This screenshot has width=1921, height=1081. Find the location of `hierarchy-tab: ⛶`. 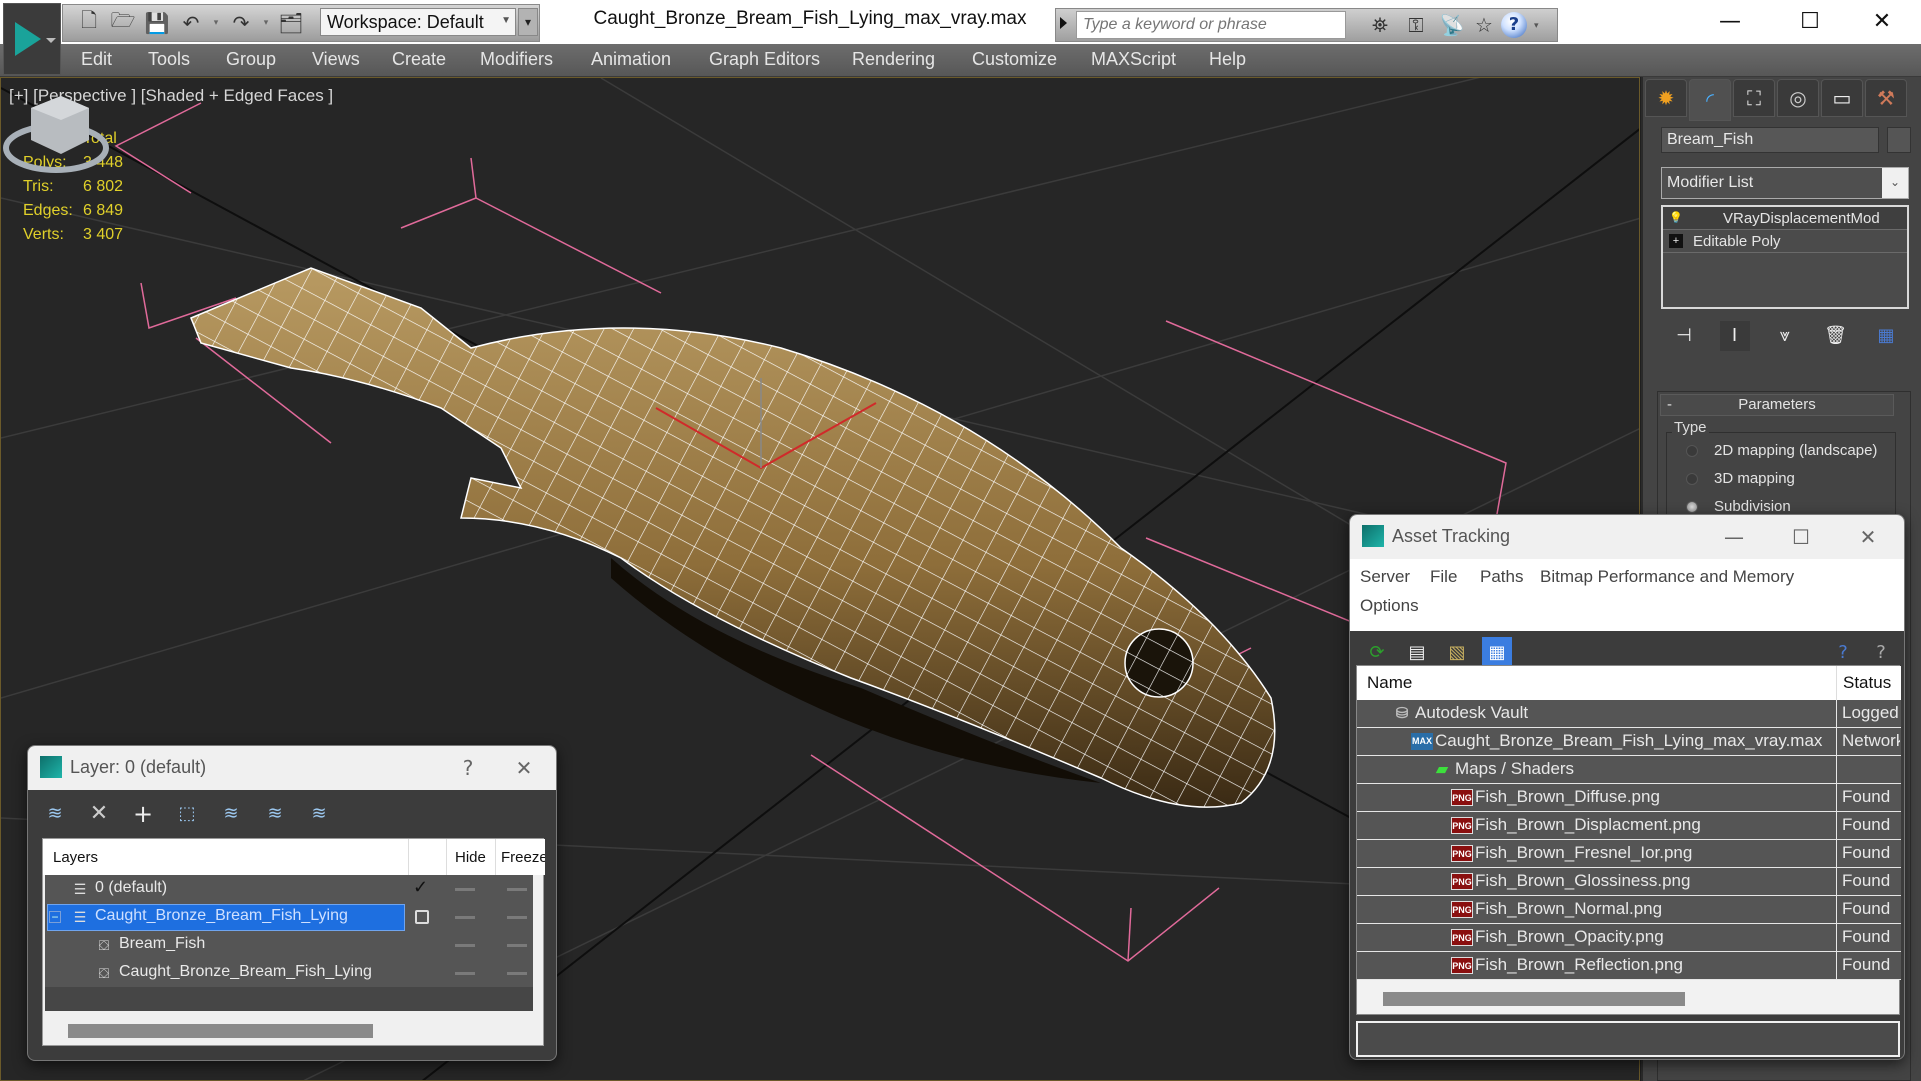

hierarchy-tab: ⛶ is located at coordinates (1754, 98).